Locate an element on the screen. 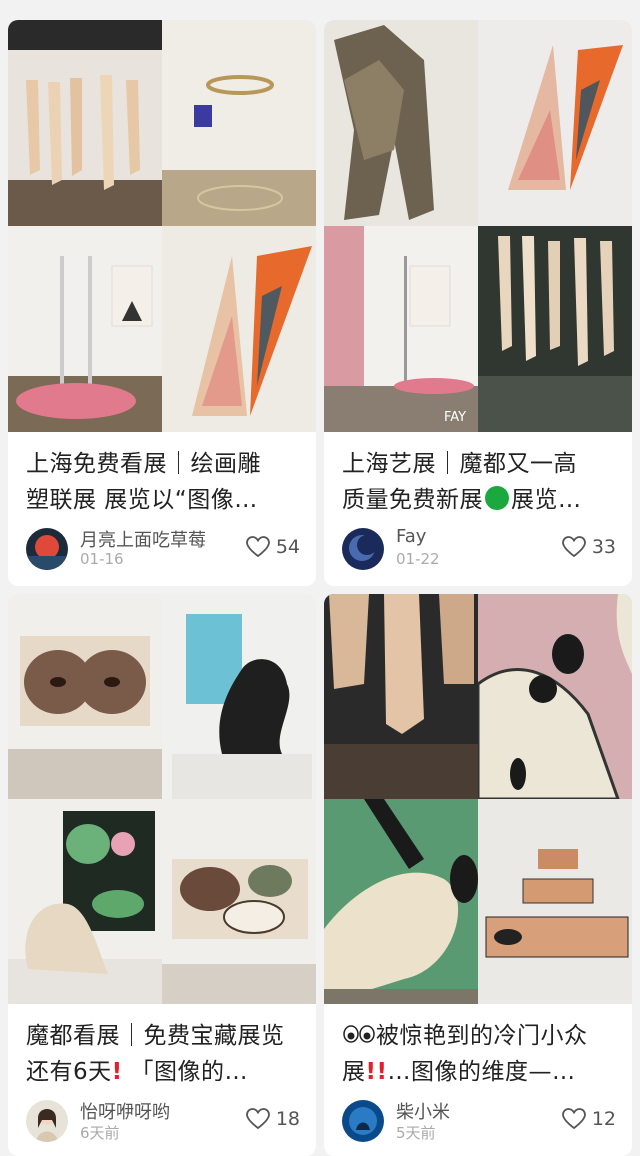 This screenshot has height=1156, width=640. photo-hanging-stockings-dark is located at coordinates (555, 329).